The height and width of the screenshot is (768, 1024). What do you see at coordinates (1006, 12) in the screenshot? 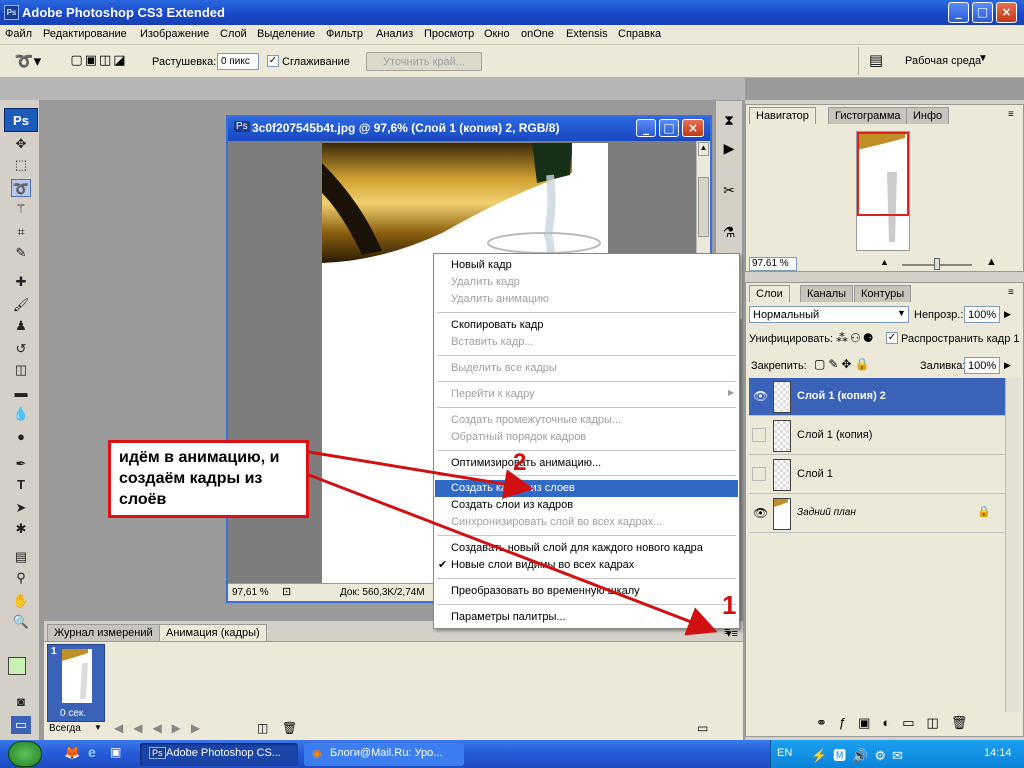
I see `close-button: ×` at bounding box center [1006, 12].